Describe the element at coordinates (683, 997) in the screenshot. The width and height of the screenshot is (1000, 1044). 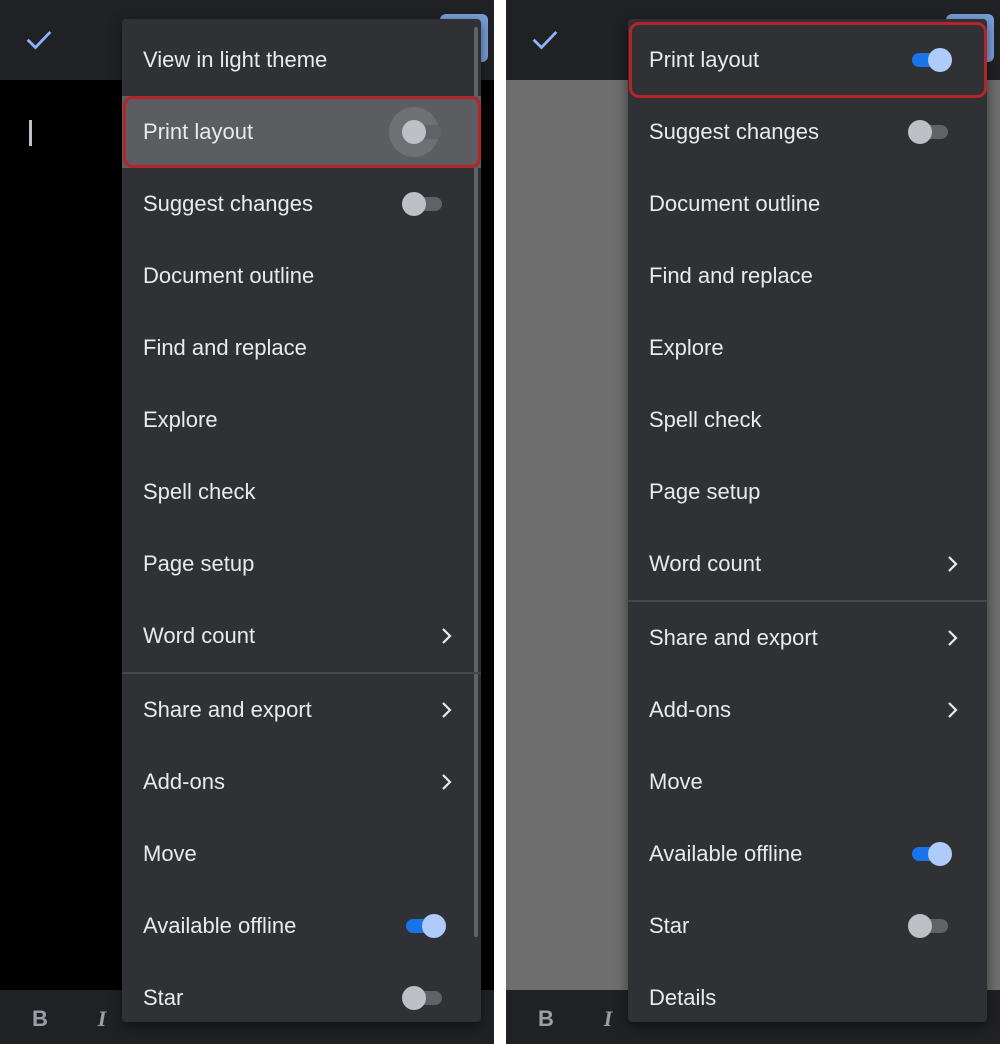
I see `menu-item-label: Details` at that location.